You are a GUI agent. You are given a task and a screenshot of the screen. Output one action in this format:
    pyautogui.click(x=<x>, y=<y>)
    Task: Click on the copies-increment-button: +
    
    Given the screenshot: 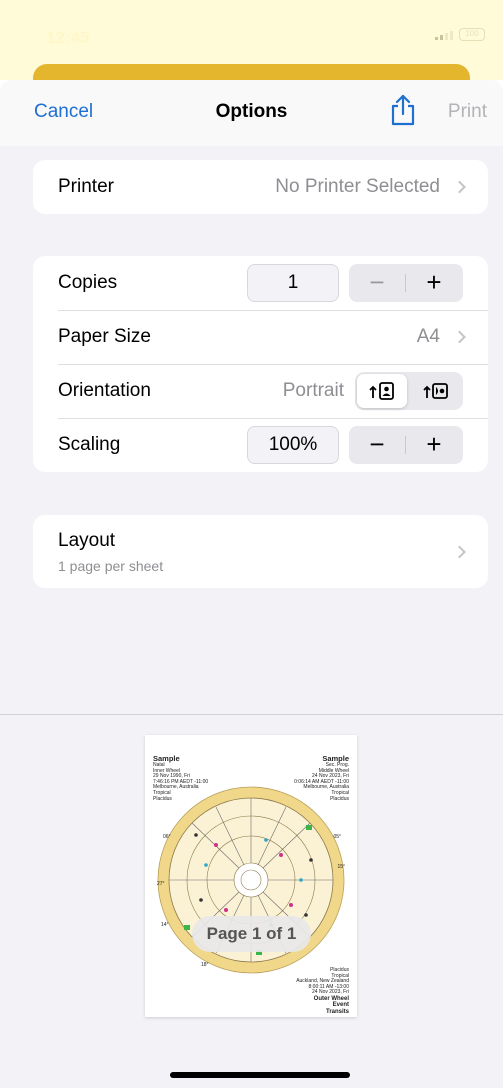 What is the action you would take?
    pyautogui.click(x=434, y=283)
    